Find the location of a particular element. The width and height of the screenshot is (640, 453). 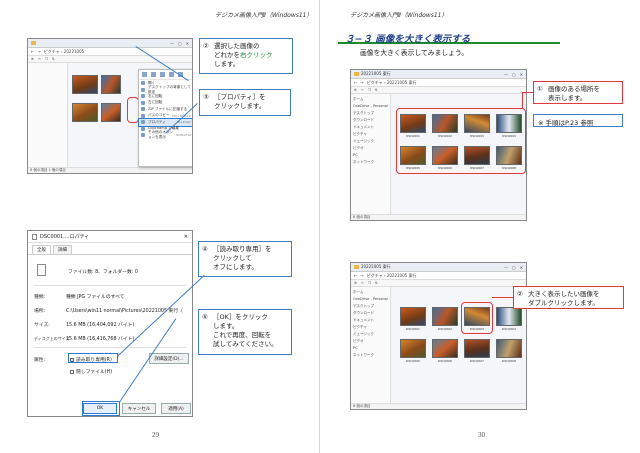

clipchamp-icon is located at coordinates (143, 128).